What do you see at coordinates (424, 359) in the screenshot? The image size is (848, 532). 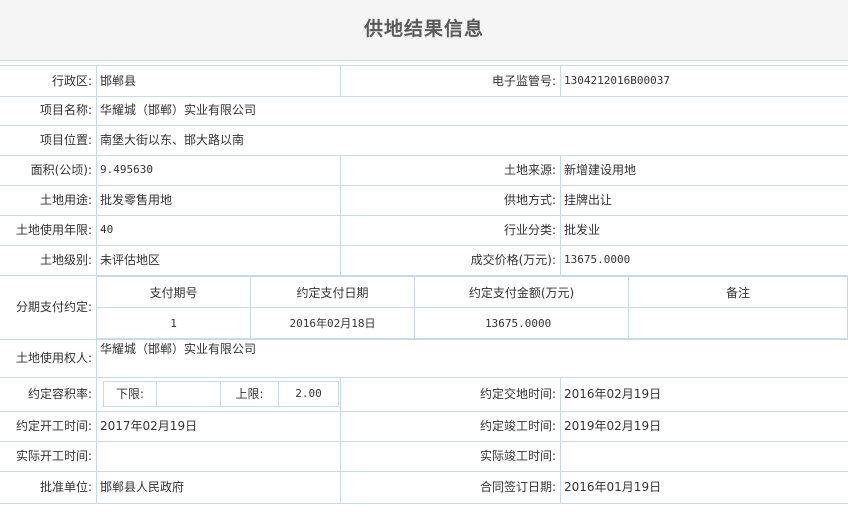 I see `row-land-user: 土地使用权人: 华耀城（邯郸）实业有限公司` at bounding box center [424, 359].